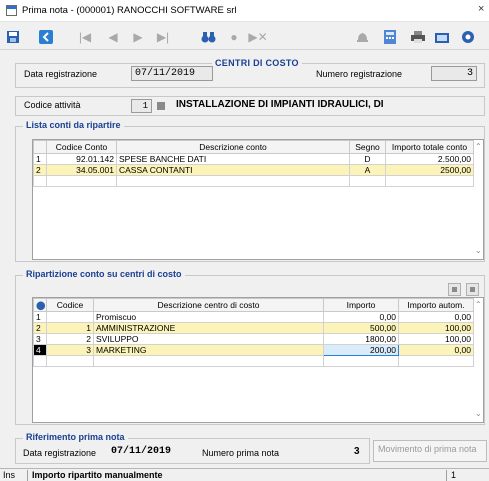 Image resolution: width=489 pixels, height=481 pixels. I want to click on toolbar: |◀ ◀ ▶ ▶| ● ▶✕, so click(244, 37).